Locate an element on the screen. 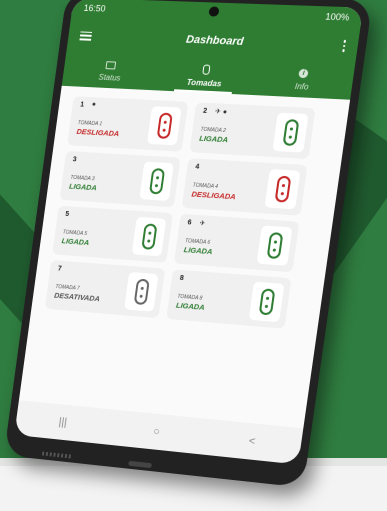  more-options-icon is located at coordinates (344, 46).